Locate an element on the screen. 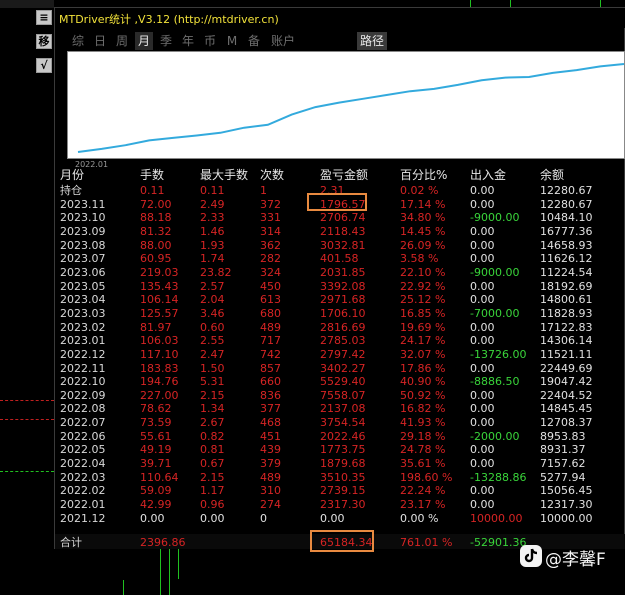  table-cell: 2031.85 is located at coordinates (343, 272).